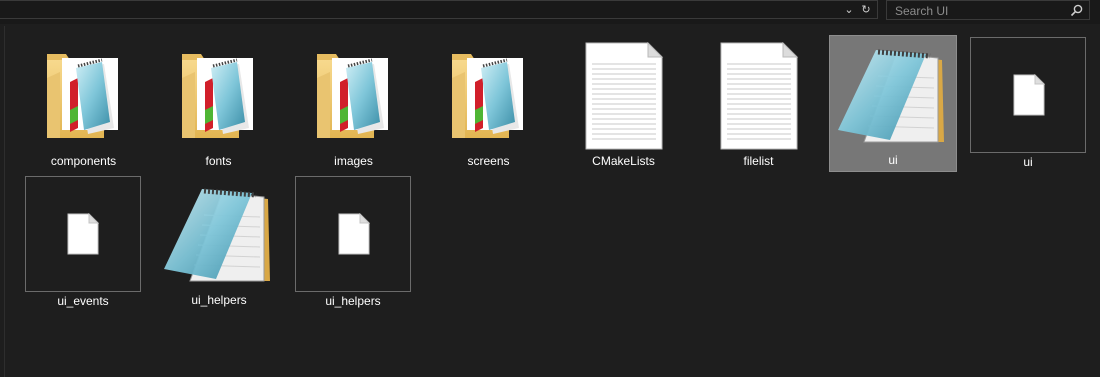 This screenshot has height=377, width=1100. I want to click on file-item: CMakeLists, so click(623, 105).